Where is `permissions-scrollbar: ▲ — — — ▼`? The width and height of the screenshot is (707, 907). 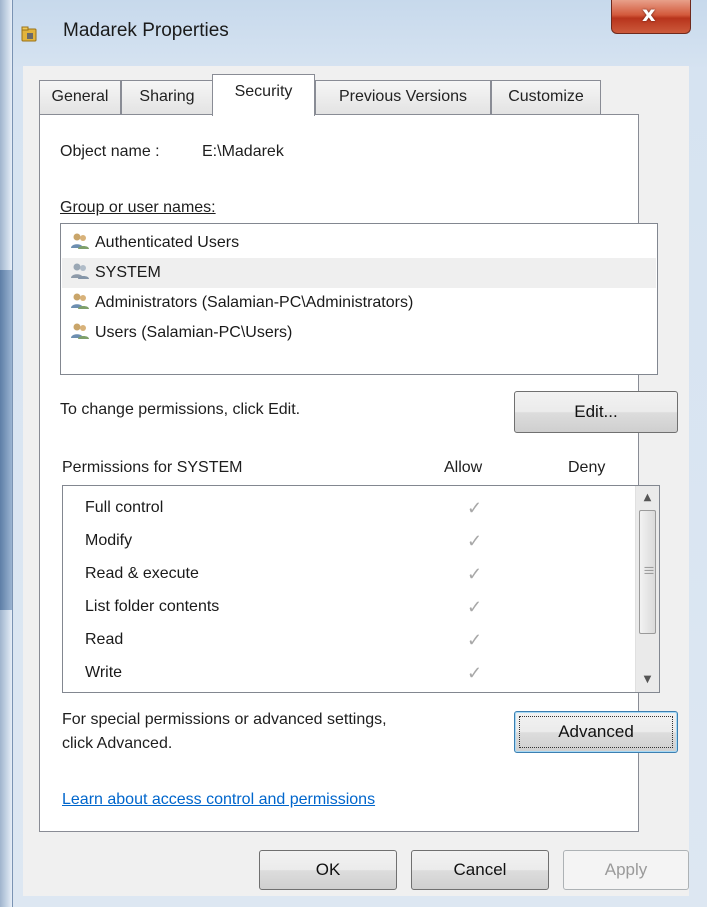 permissions-scrollbar: ▲ — — — ▼ is located at coordinates (647, 589).